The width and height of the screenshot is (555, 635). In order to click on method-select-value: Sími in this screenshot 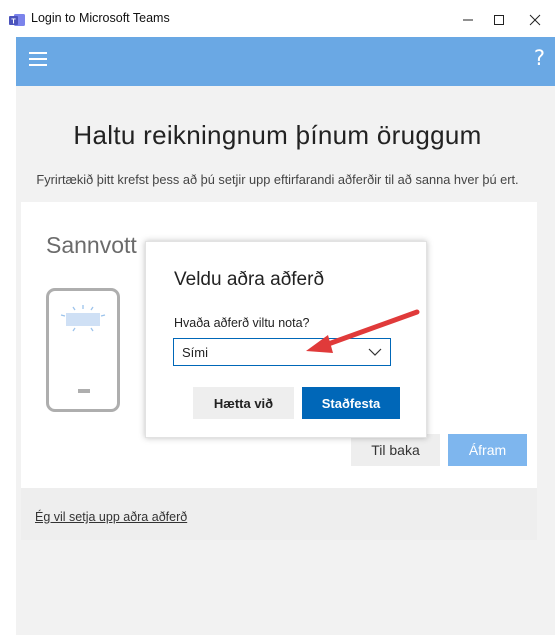, I will do `click(195, 352)`.